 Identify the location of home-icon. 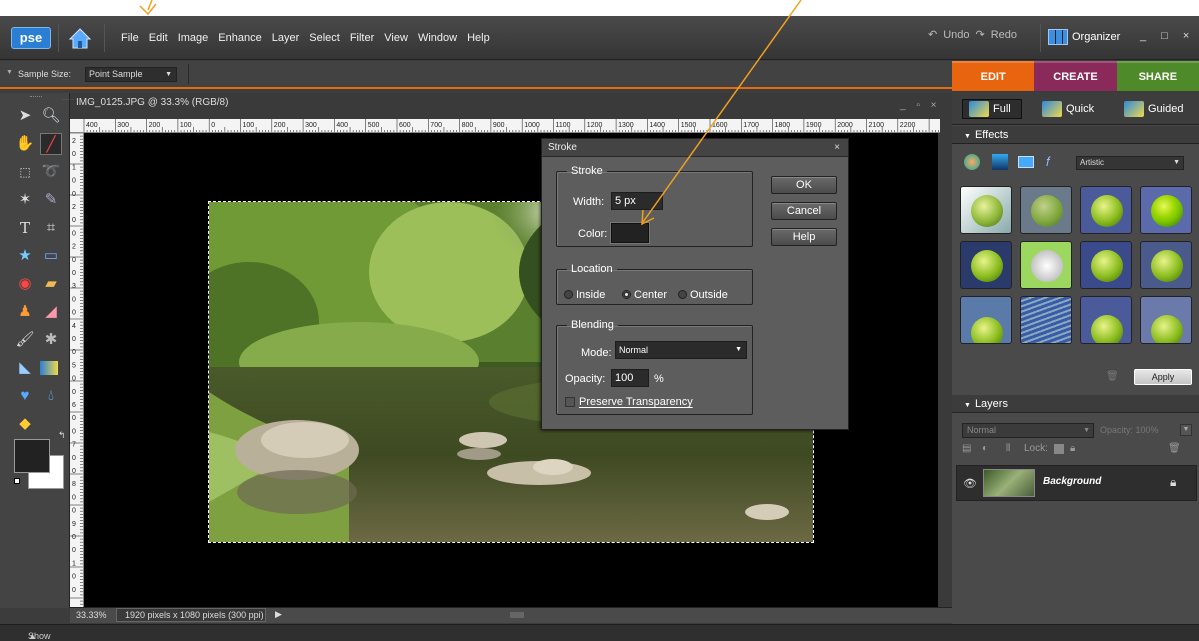
(80, 38).